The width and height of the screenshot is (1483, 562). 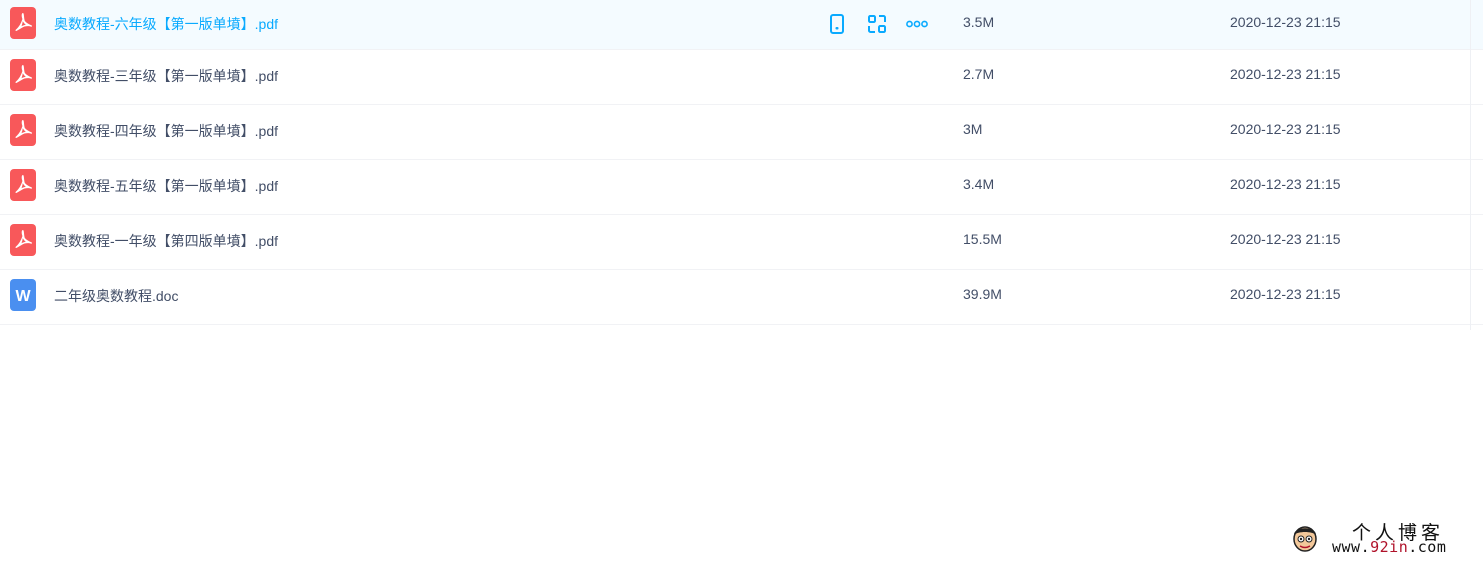 I want to click on watermark-url-prefix: www., so click(x=1351, y=547).